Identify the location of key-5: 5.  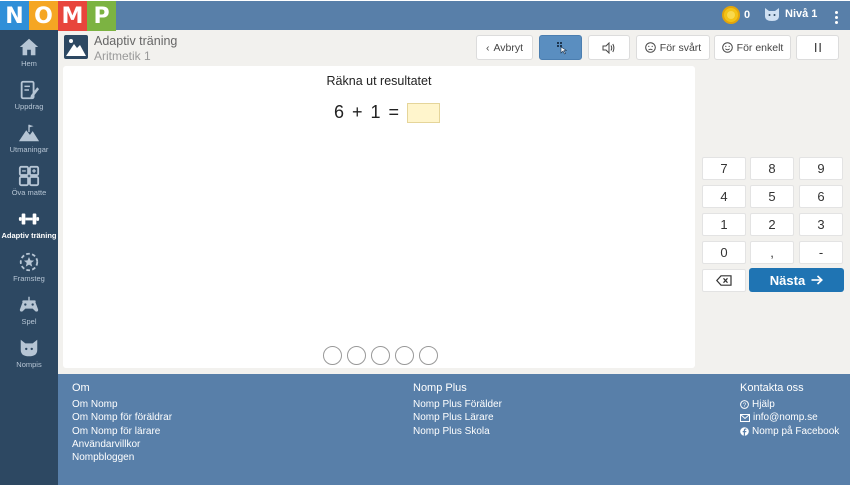
(772, 196).